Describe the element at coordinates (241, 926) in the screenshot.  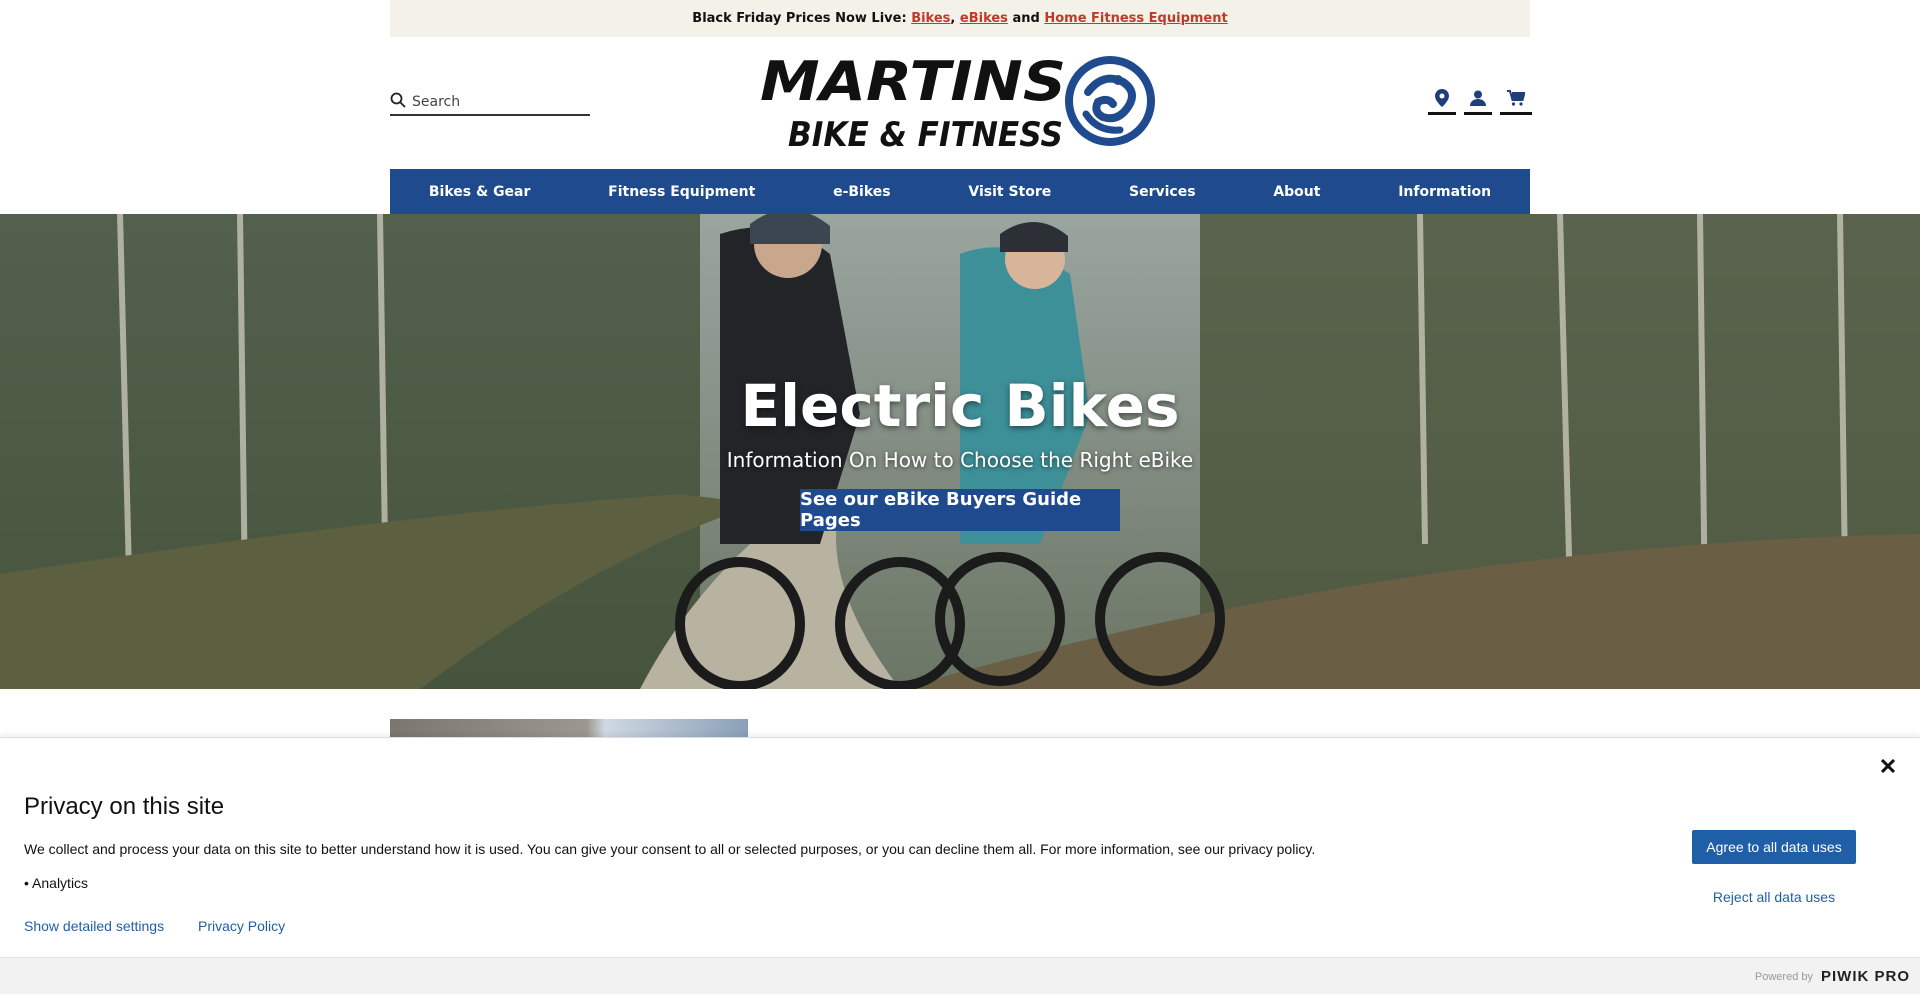
I see `privacy-policy-link: Privacy Policy` at that location.